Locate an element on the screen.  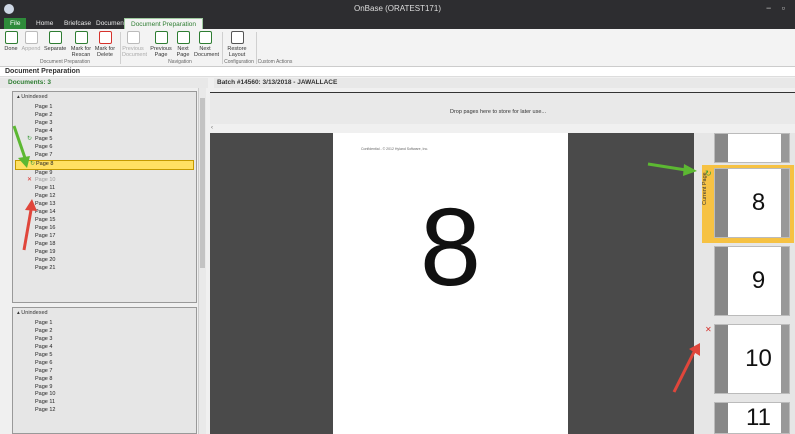
page-label: Page 15 is located at coordinates (45, 220).